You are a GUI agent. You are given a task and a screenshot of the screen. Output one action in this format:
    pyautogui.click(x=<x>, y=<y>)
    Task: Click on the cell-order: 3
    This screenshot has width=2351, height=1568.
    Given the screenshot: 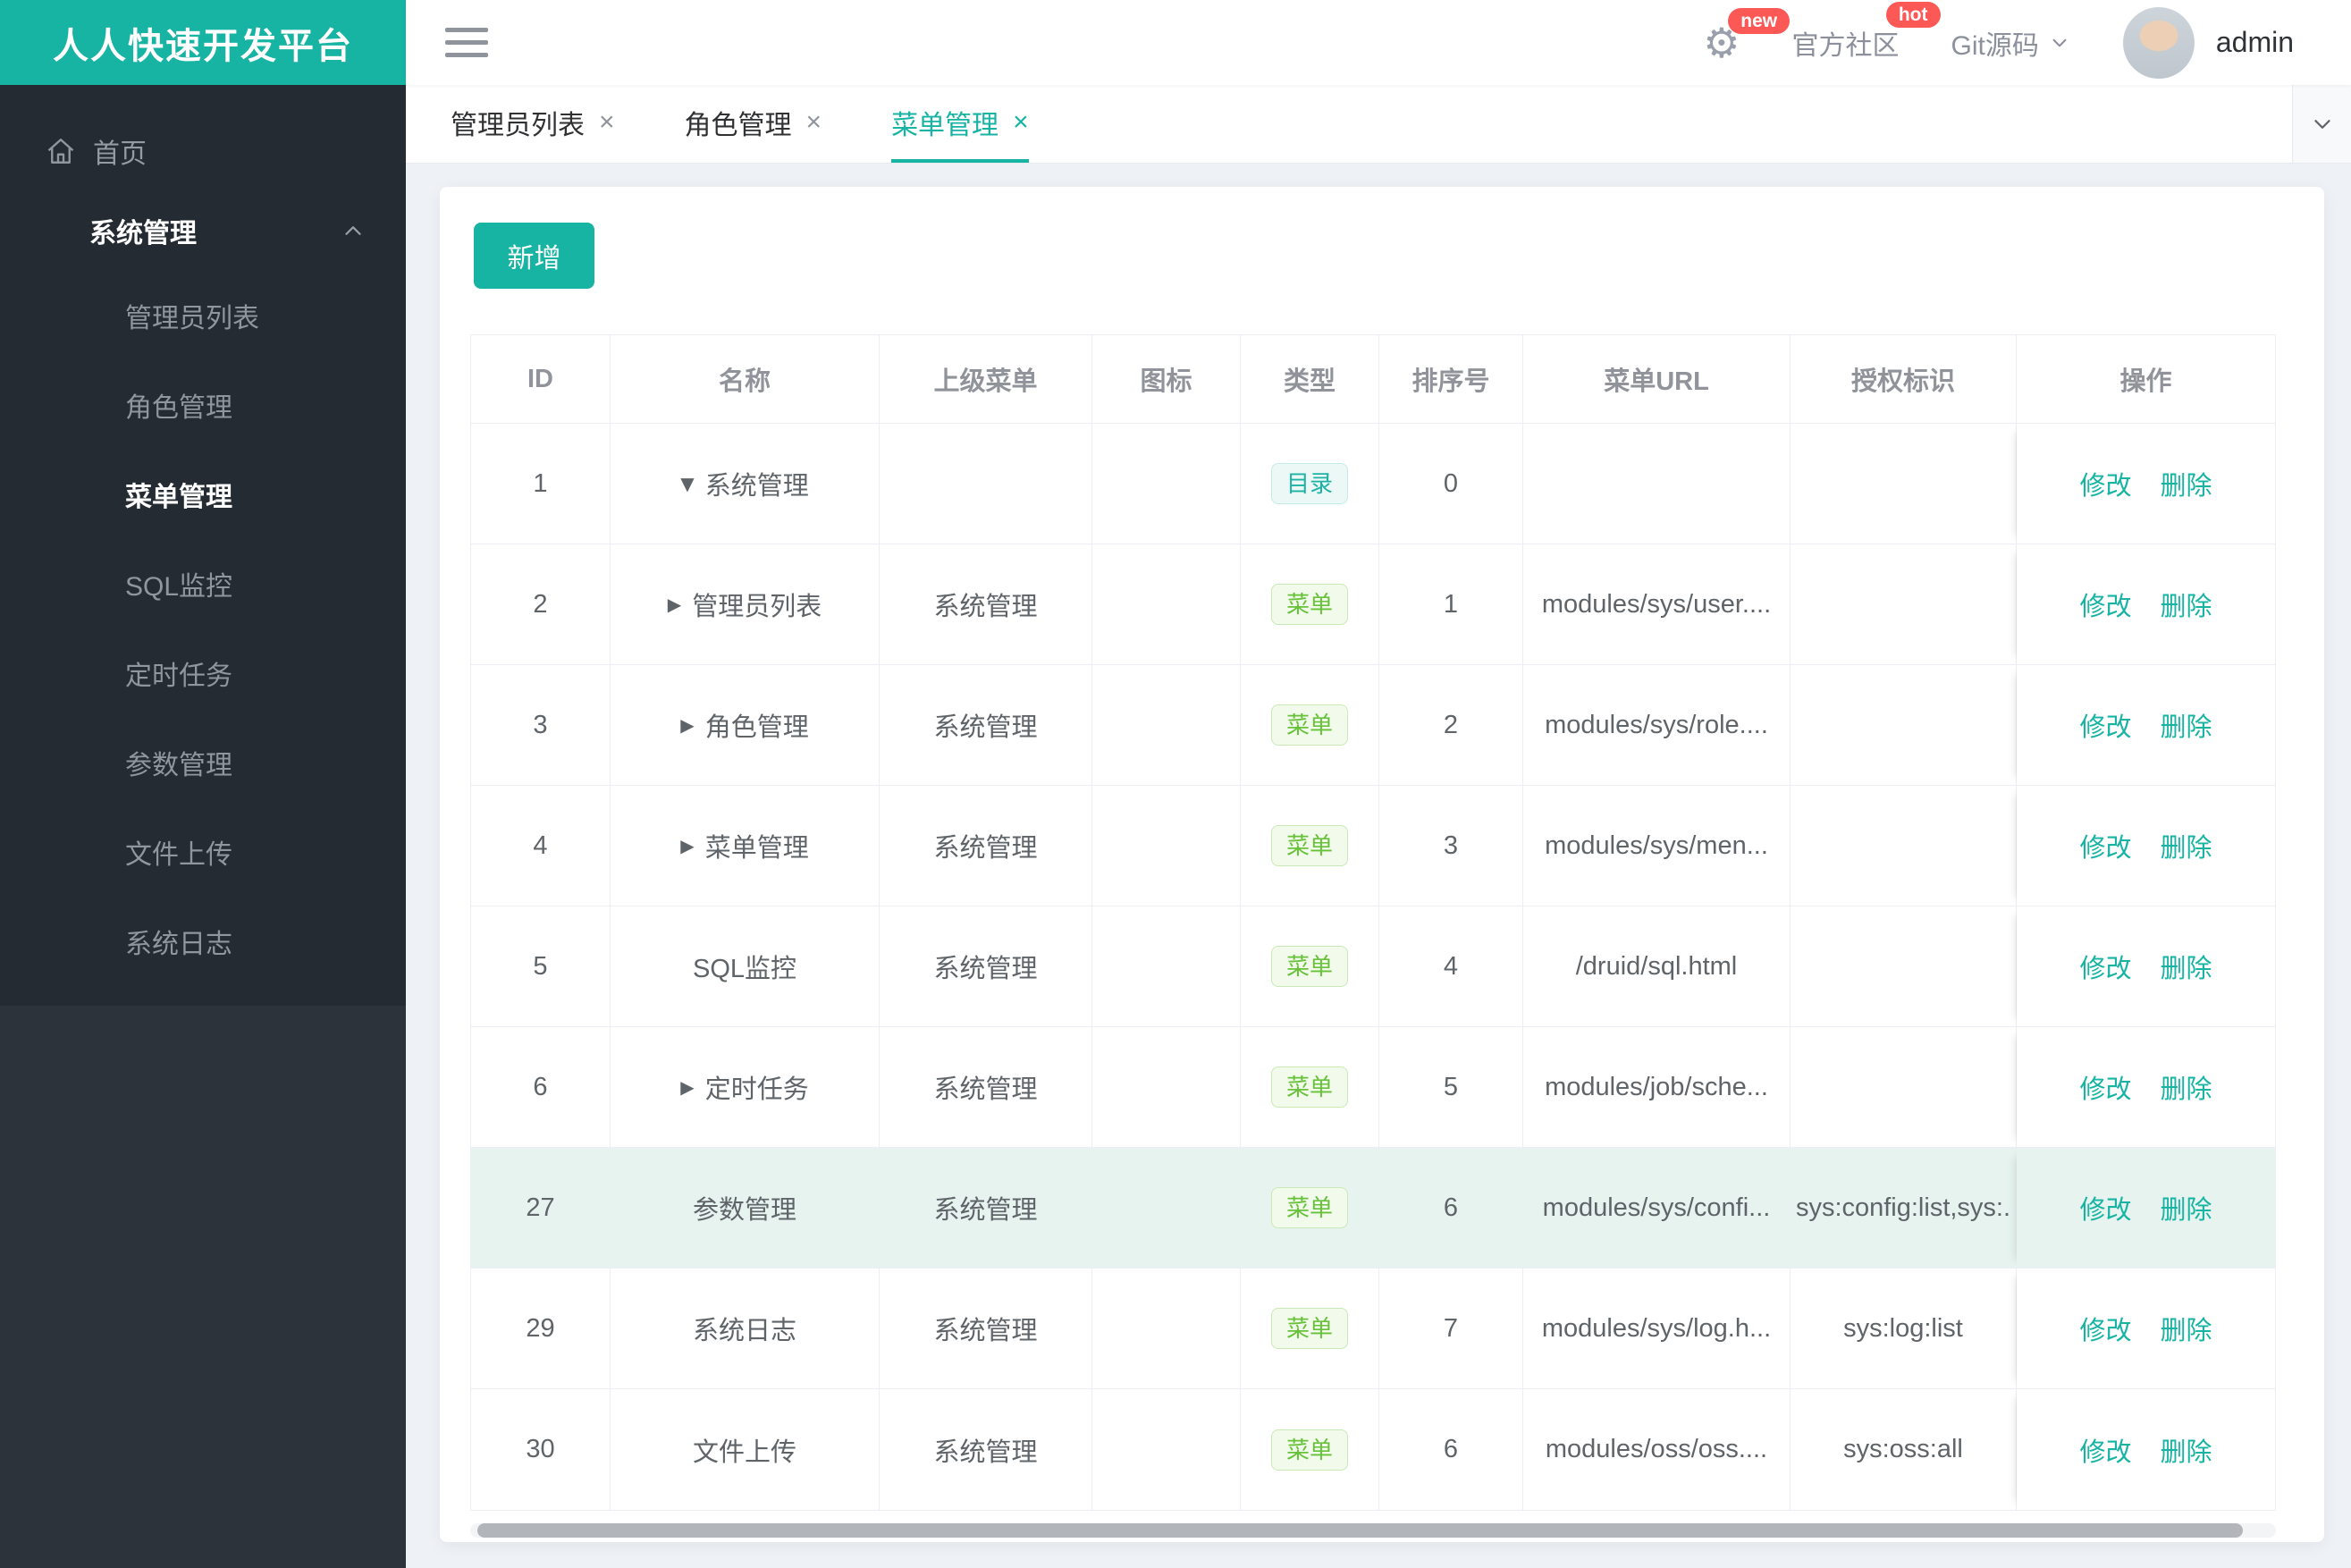 What is the action you would take?
    pyautogui.click(x=1451, y=846)
    